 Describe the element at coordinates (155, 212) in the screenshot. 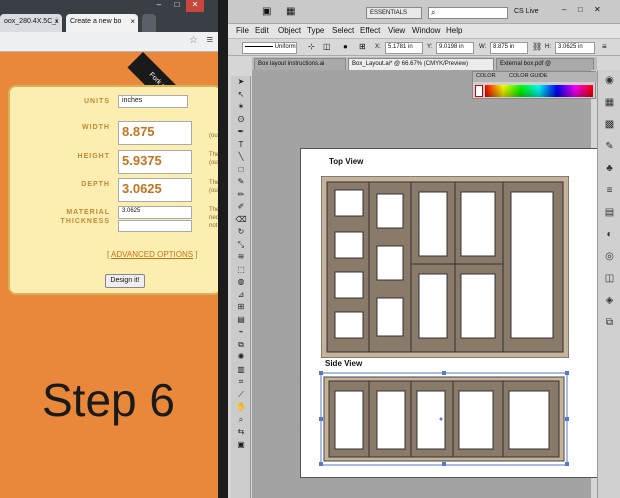

I see `thickness-input: 3.0625` at that location.